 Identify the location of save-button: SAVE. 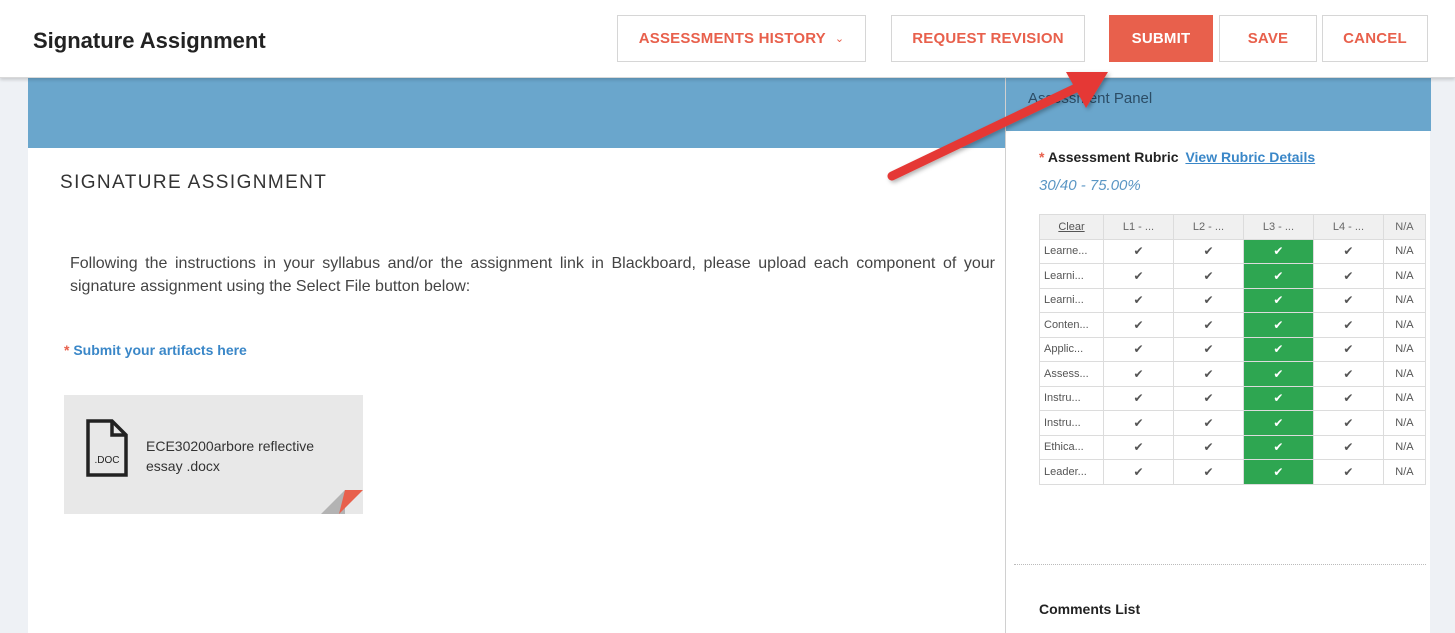
(1268, 38).